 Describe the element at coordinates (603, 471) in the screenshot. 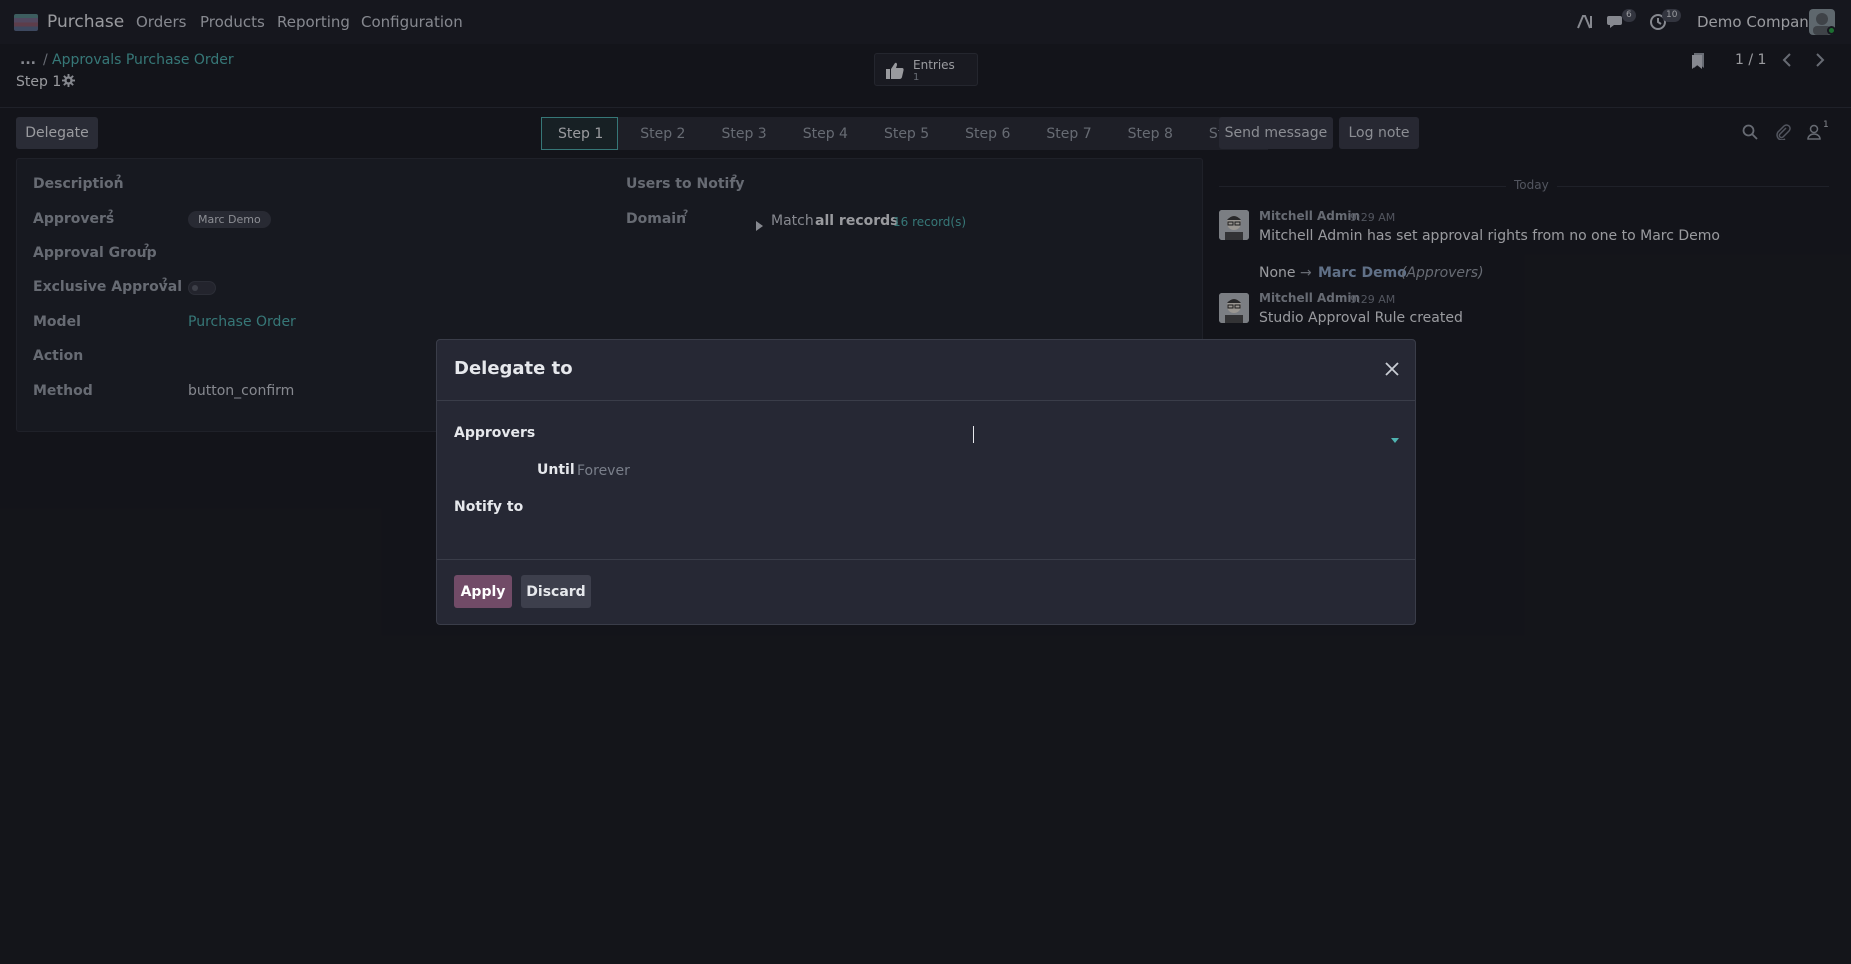

I see `until-input: Forever` at that location.